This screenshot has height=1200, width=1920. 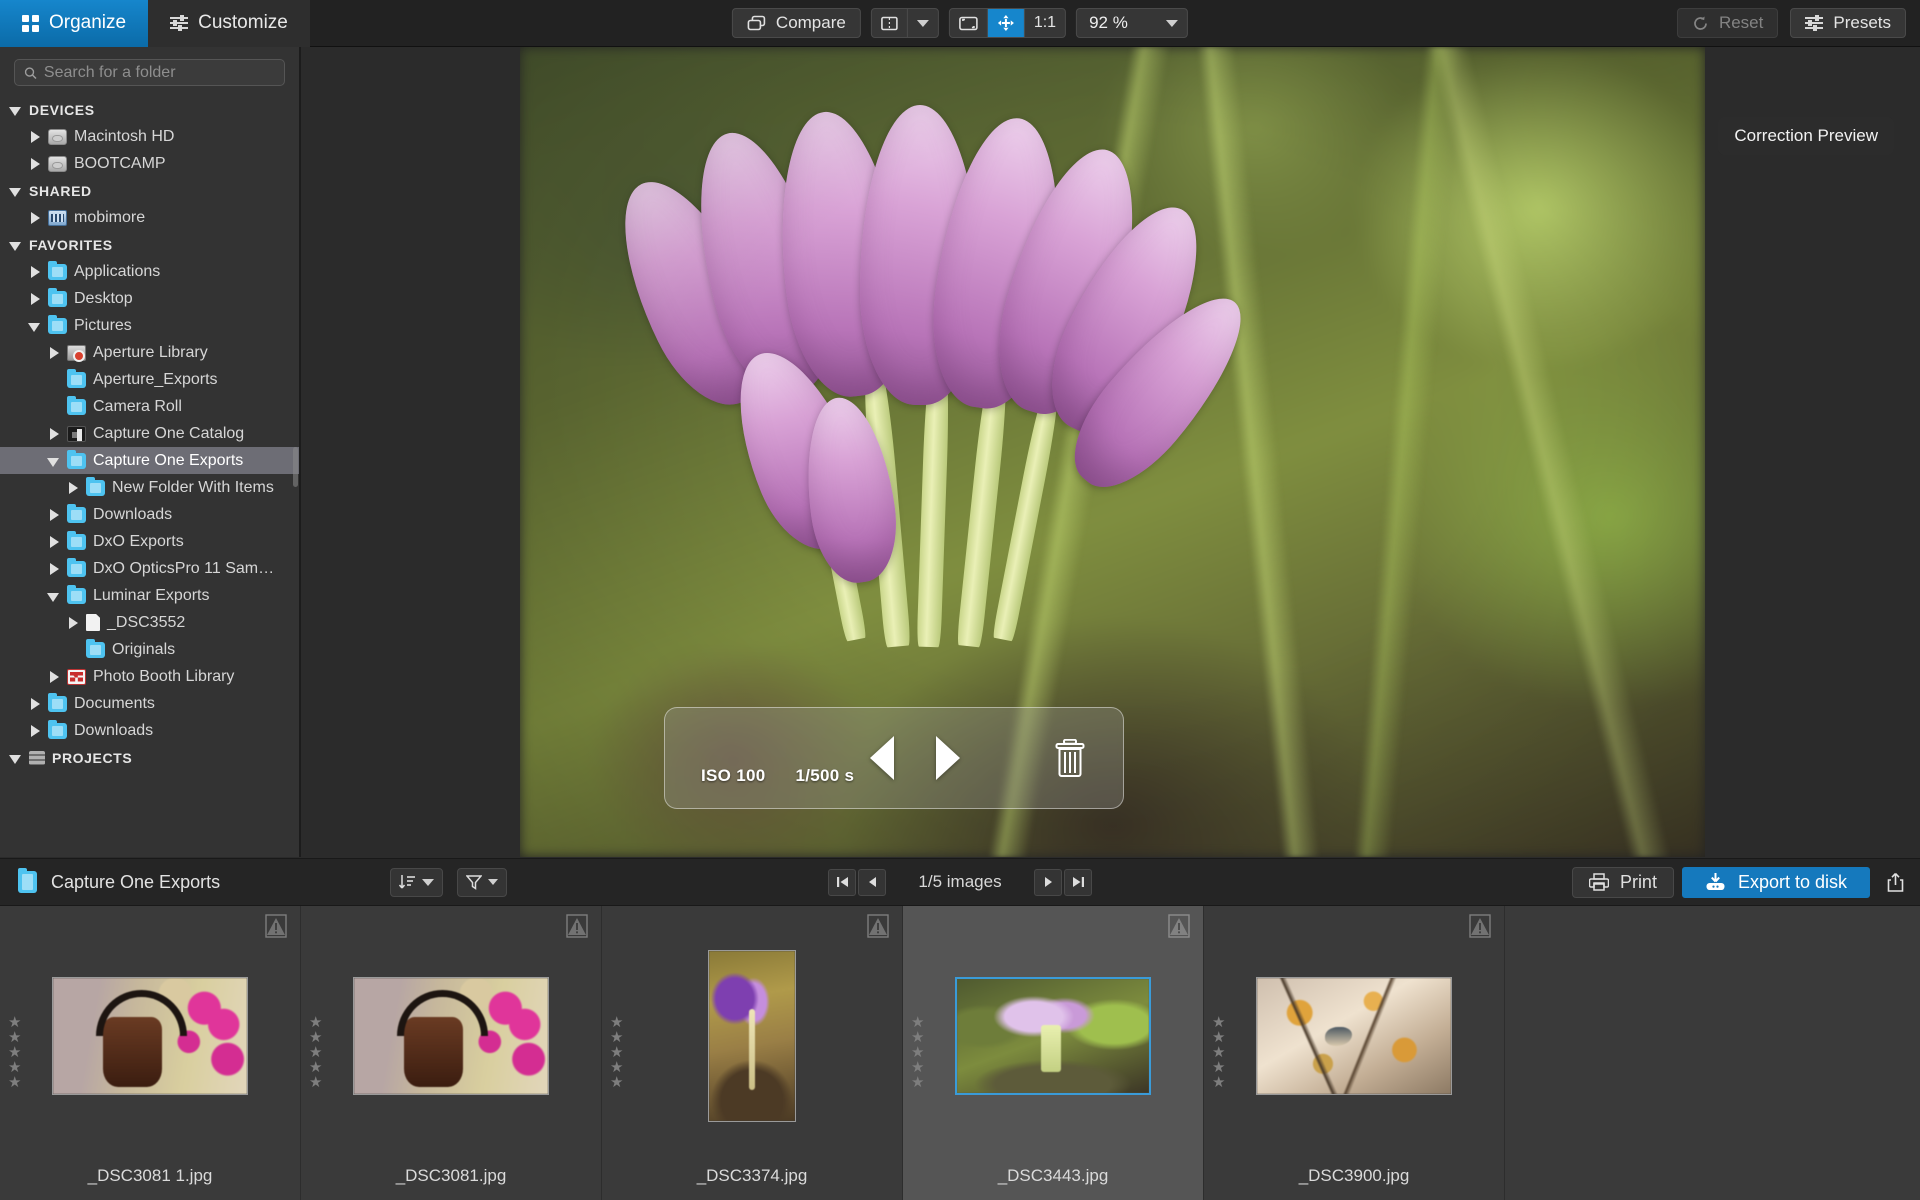 What do you see at coordinates (149, 433) in the screenshot?
I see `tree-item-capture-one-catalog: Capture One Catalog` at bounding box center [149, 433].